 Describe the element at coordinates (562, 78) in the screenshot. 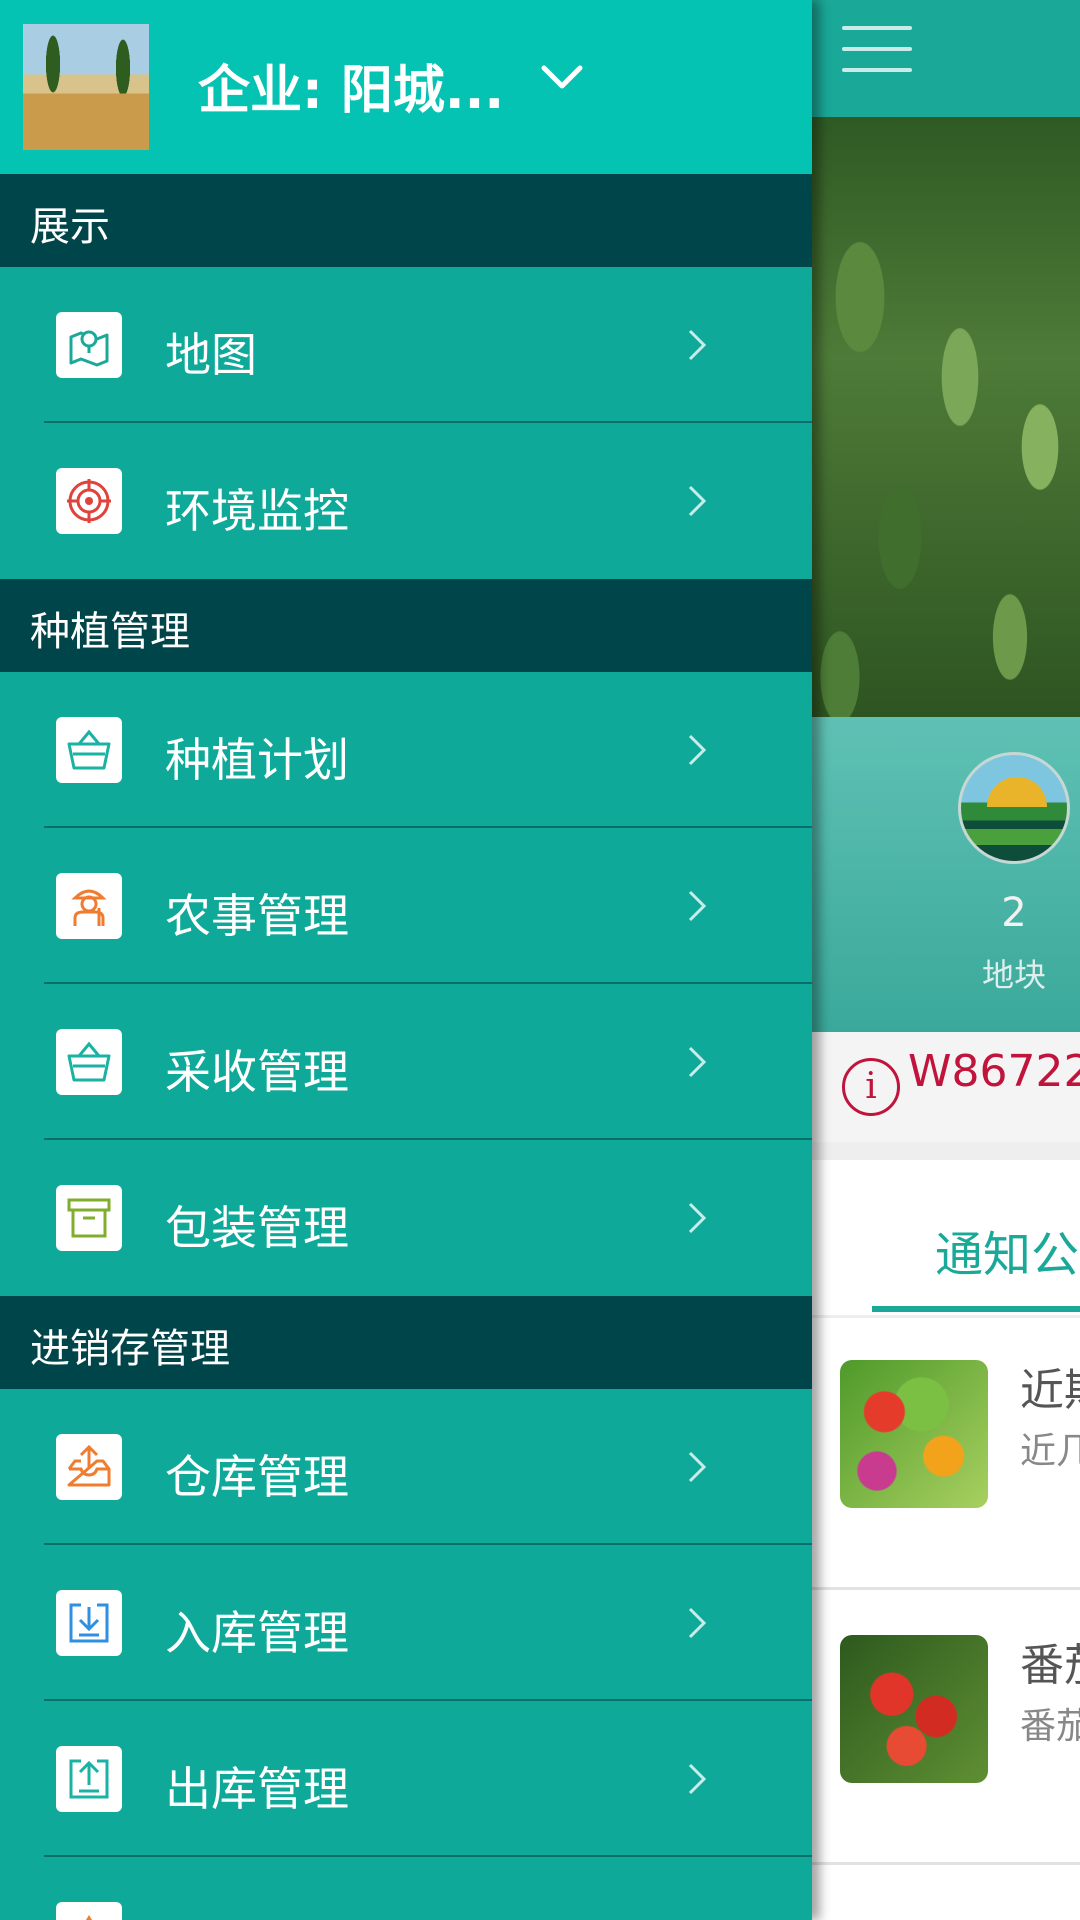

I see `chevron-down-icon` at that location.